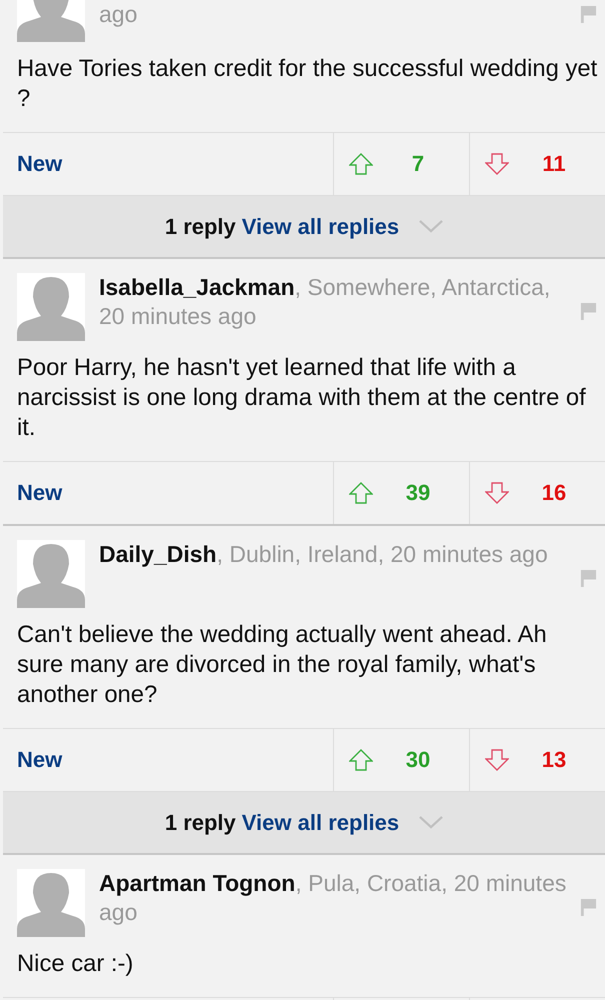 This screenshot has width=605, height=1000. What do you see at coordinates (307, 84) in the screenshot?
I see `comment-text: Have Tories taken credit for the successful wedding yet ?` at bounding box center [307, 84].